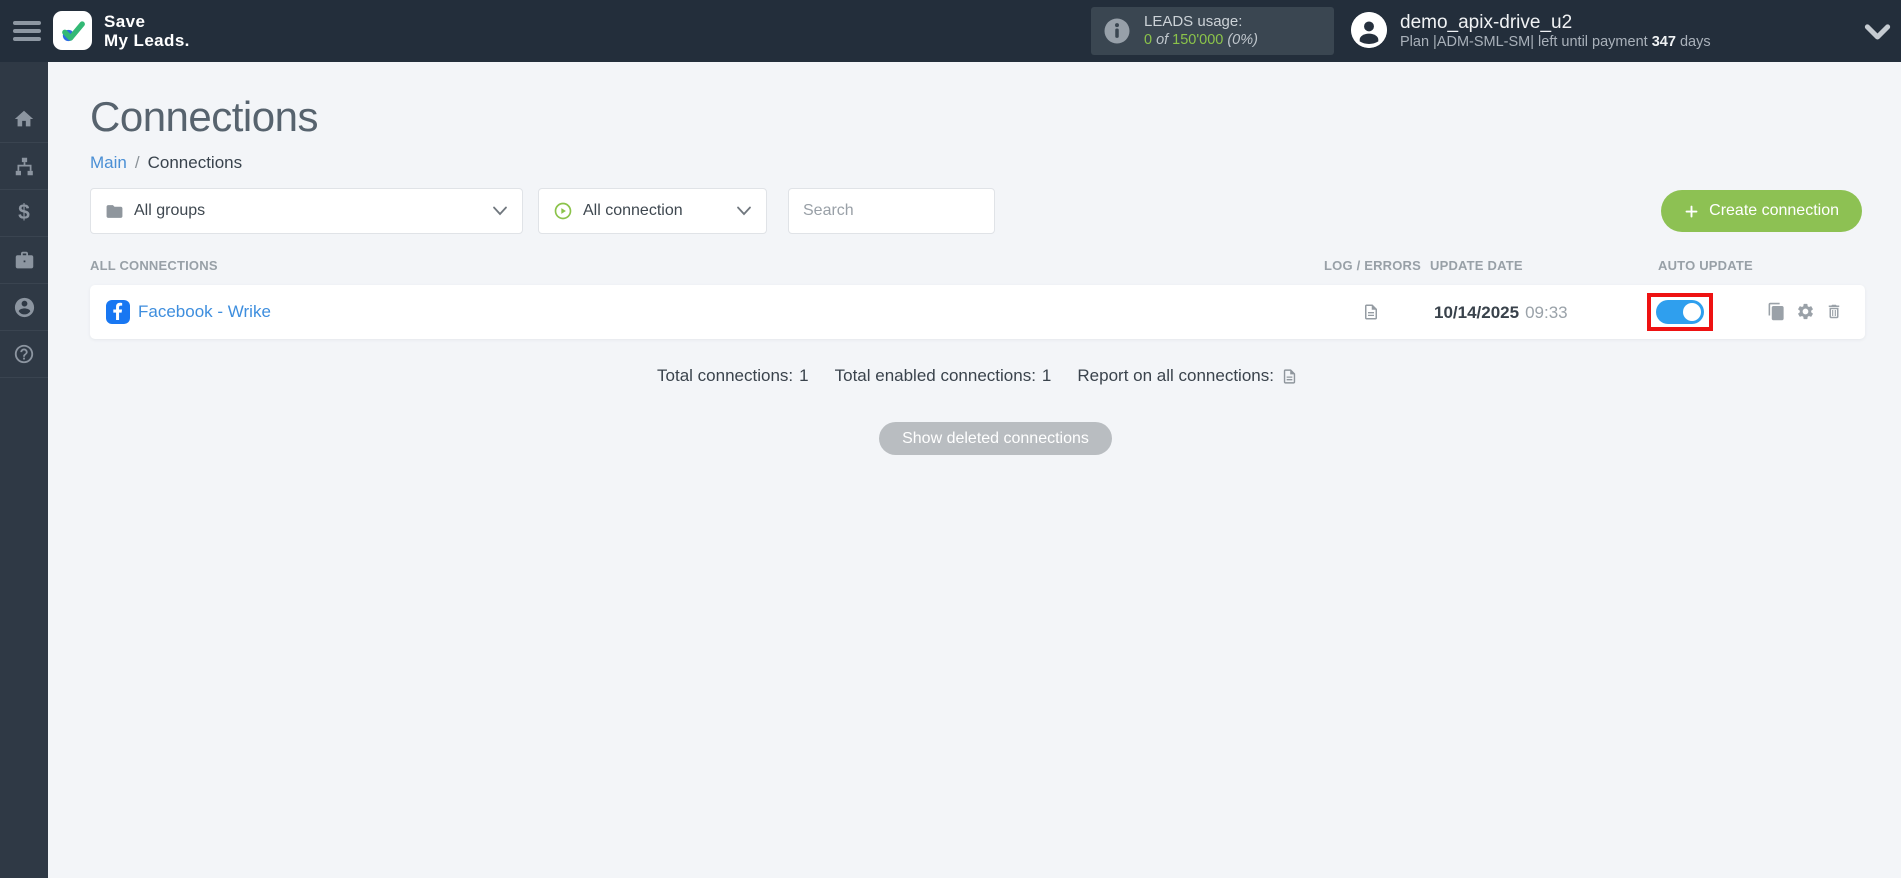 The height and width of the screenshot is (878, 1901). I want to click on trash-icon, so click(1834, 311).